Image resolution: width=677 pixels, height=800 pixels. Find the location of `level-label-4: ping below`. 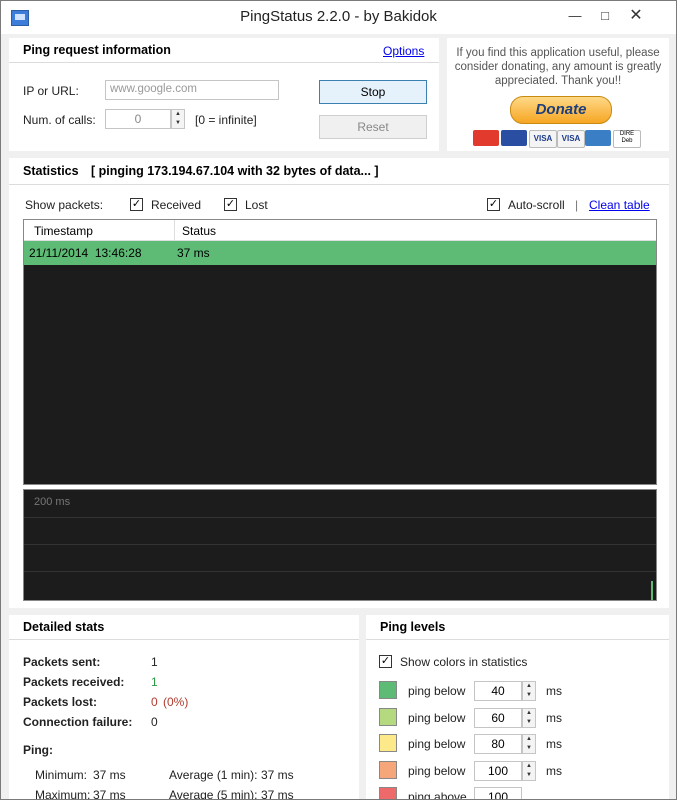

level-label-4: ping below is located at coordinates (437, 771).